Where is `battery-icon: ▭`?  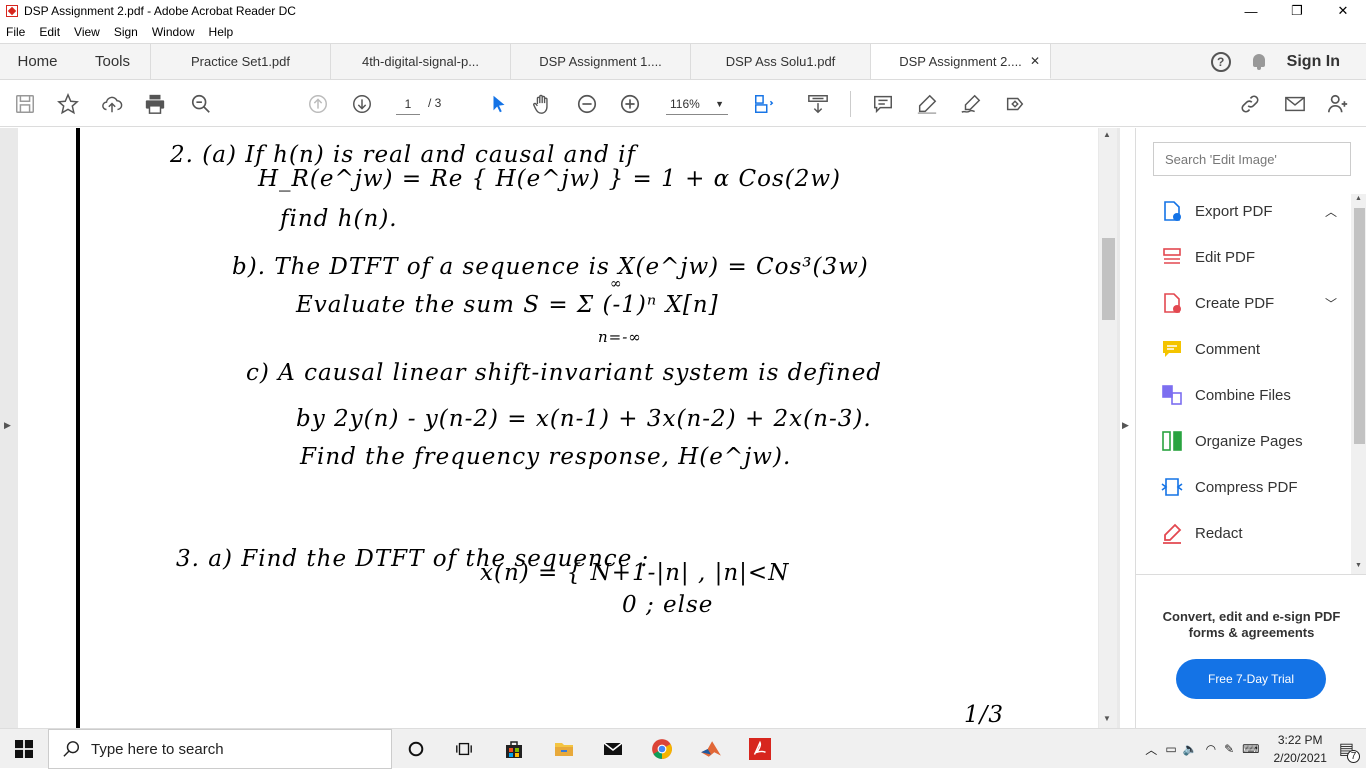
battery-icon: ▭ is located at coordinates (1170, 749).